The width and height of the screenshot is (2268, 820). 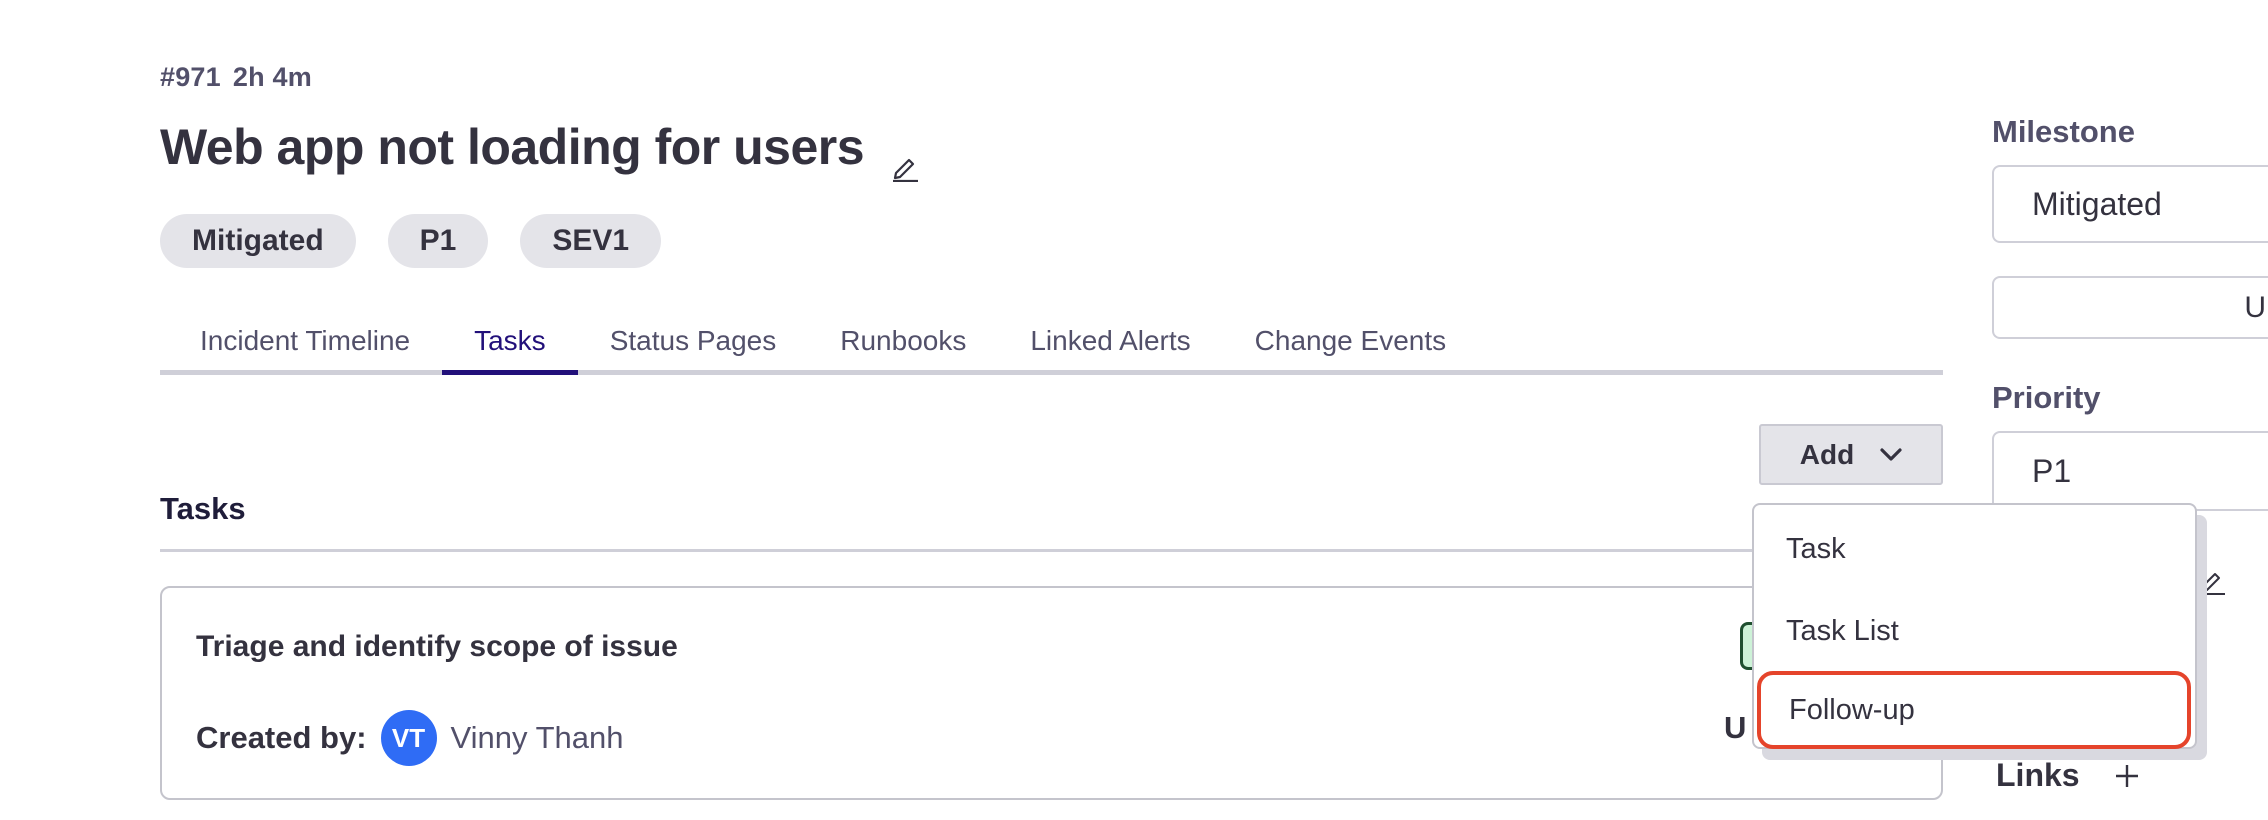 What do you see at coordinates (1735, 727) in the screenshot?
I see `task-assignee-partial: U` at bounding box center [1735, 727].